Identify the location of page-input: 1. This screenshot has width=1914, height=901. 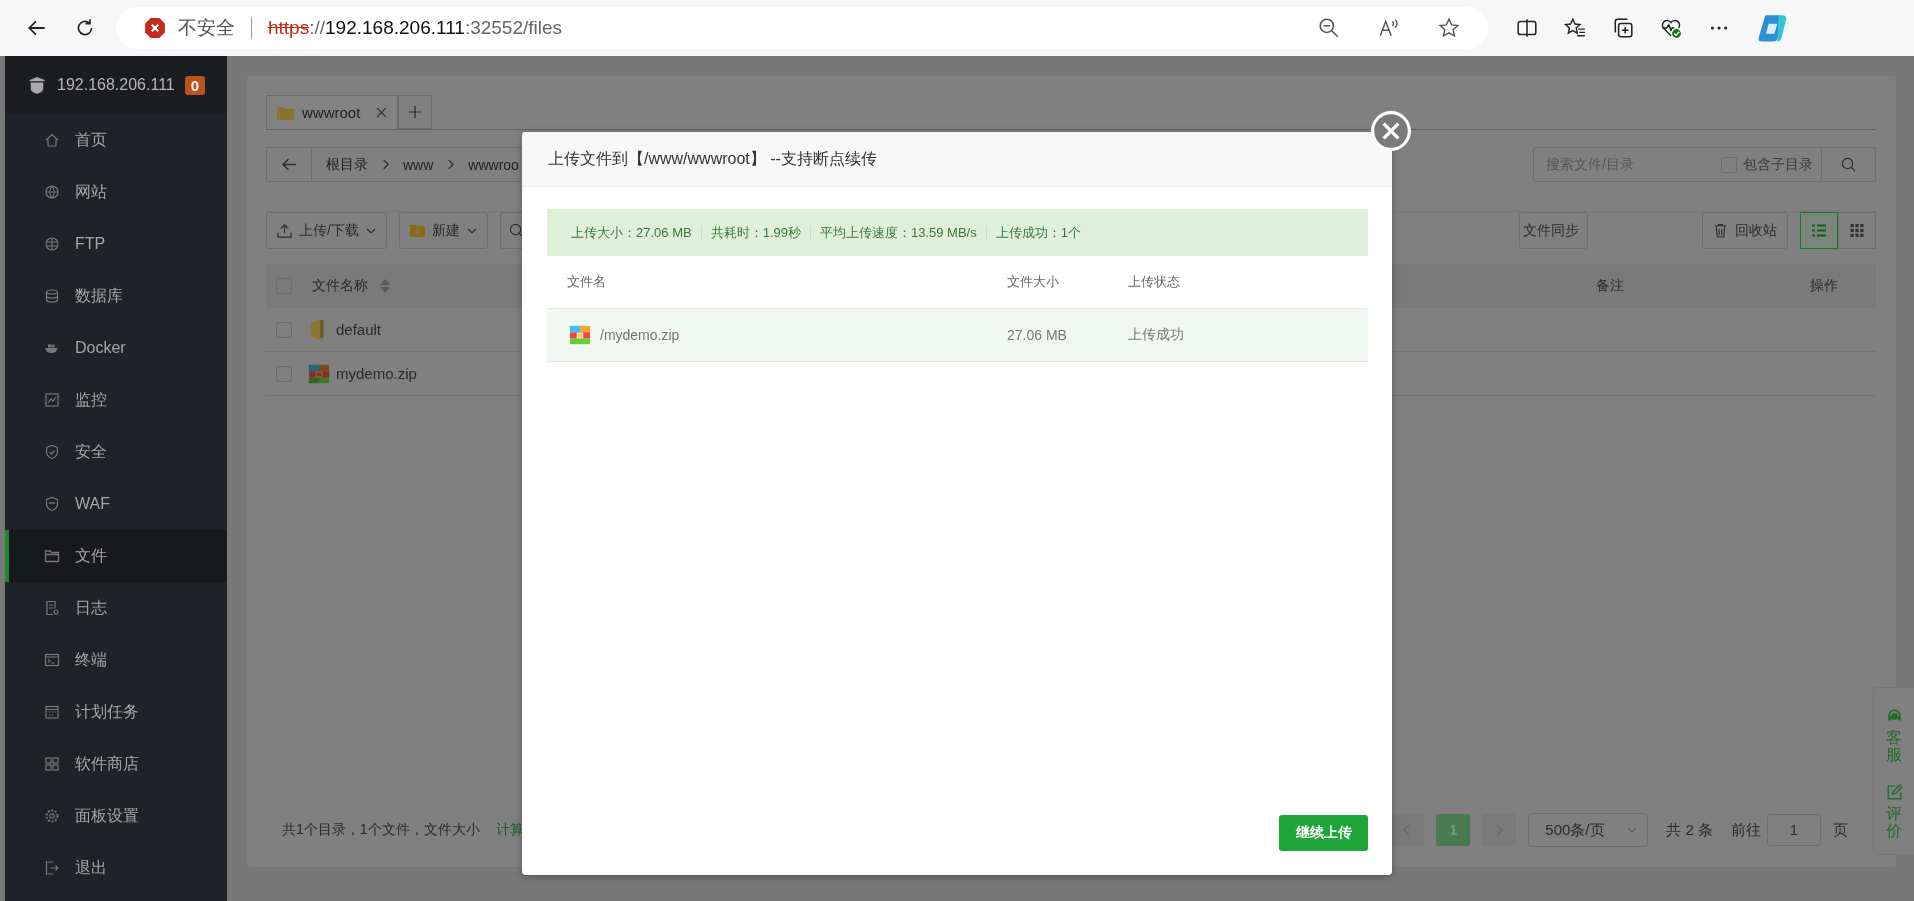
(1794, 830).